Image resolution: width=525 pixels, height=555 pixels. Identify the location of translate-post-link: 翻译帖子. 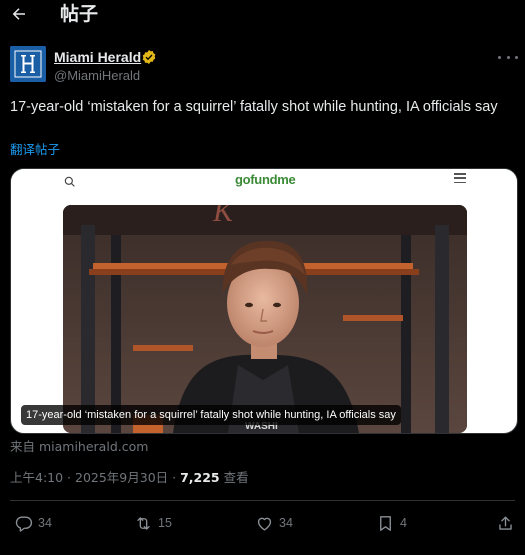
(35, 150).